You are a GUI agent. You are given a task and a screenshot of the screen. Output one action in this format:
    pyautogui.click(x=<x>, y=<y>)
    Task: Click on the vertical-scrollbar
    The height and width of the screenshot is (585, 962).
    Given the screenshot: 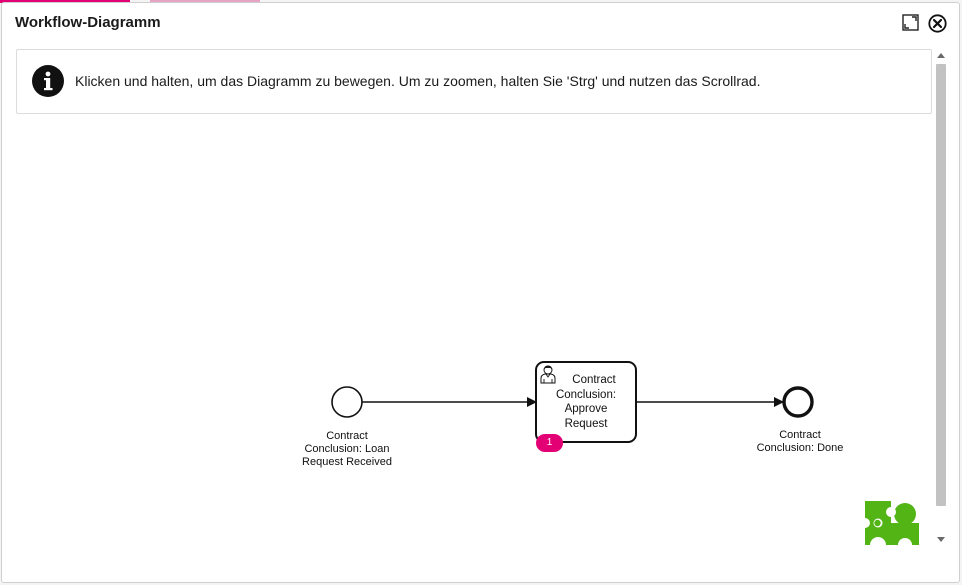 What is the action you would take?
    pyautogui.click(x=941, y=298)
    